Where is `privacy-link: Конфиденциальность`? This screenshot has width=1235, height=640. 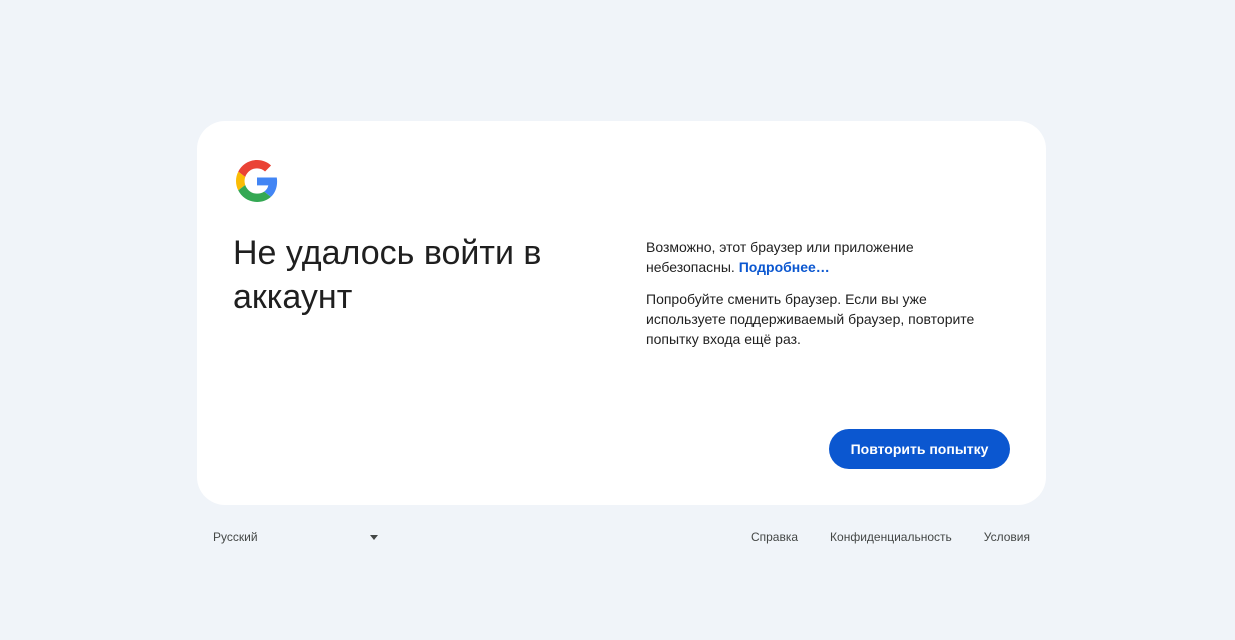
privacy-link: Конфиденциальность is located at coordinates (891, 537).